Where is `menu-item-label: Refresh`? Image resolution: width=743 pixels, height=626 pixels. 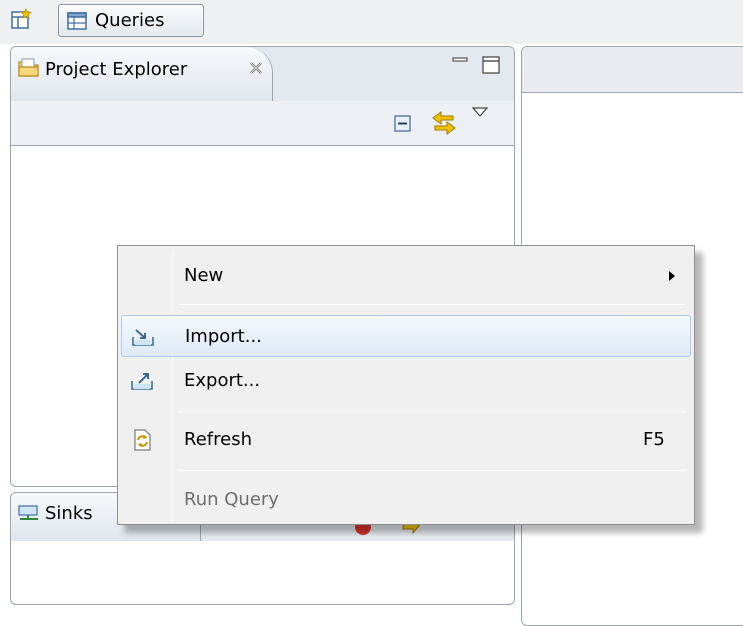
menu-item-label: Refresh is located at coordinates (218, 439).